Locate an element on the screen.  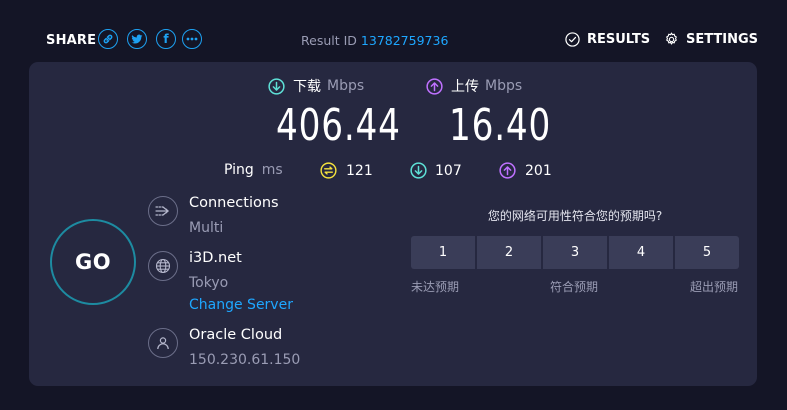
ping-upload: 201 is located at coordinates (525, 170).